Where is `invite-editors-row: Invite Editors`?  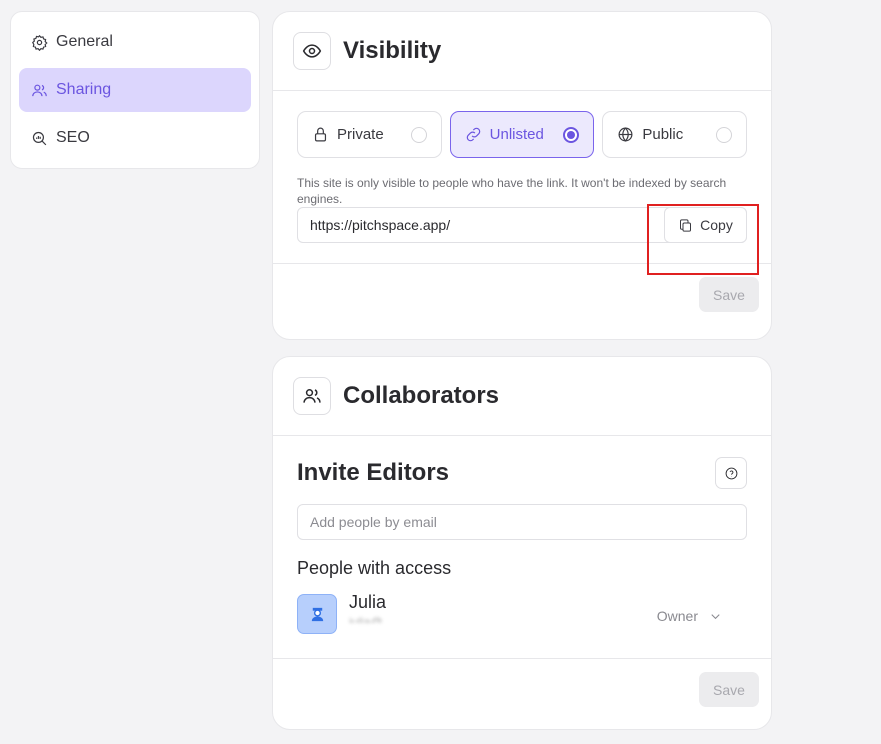
invite-editors-row: Invite Editors is located at coordinates (522, 462).